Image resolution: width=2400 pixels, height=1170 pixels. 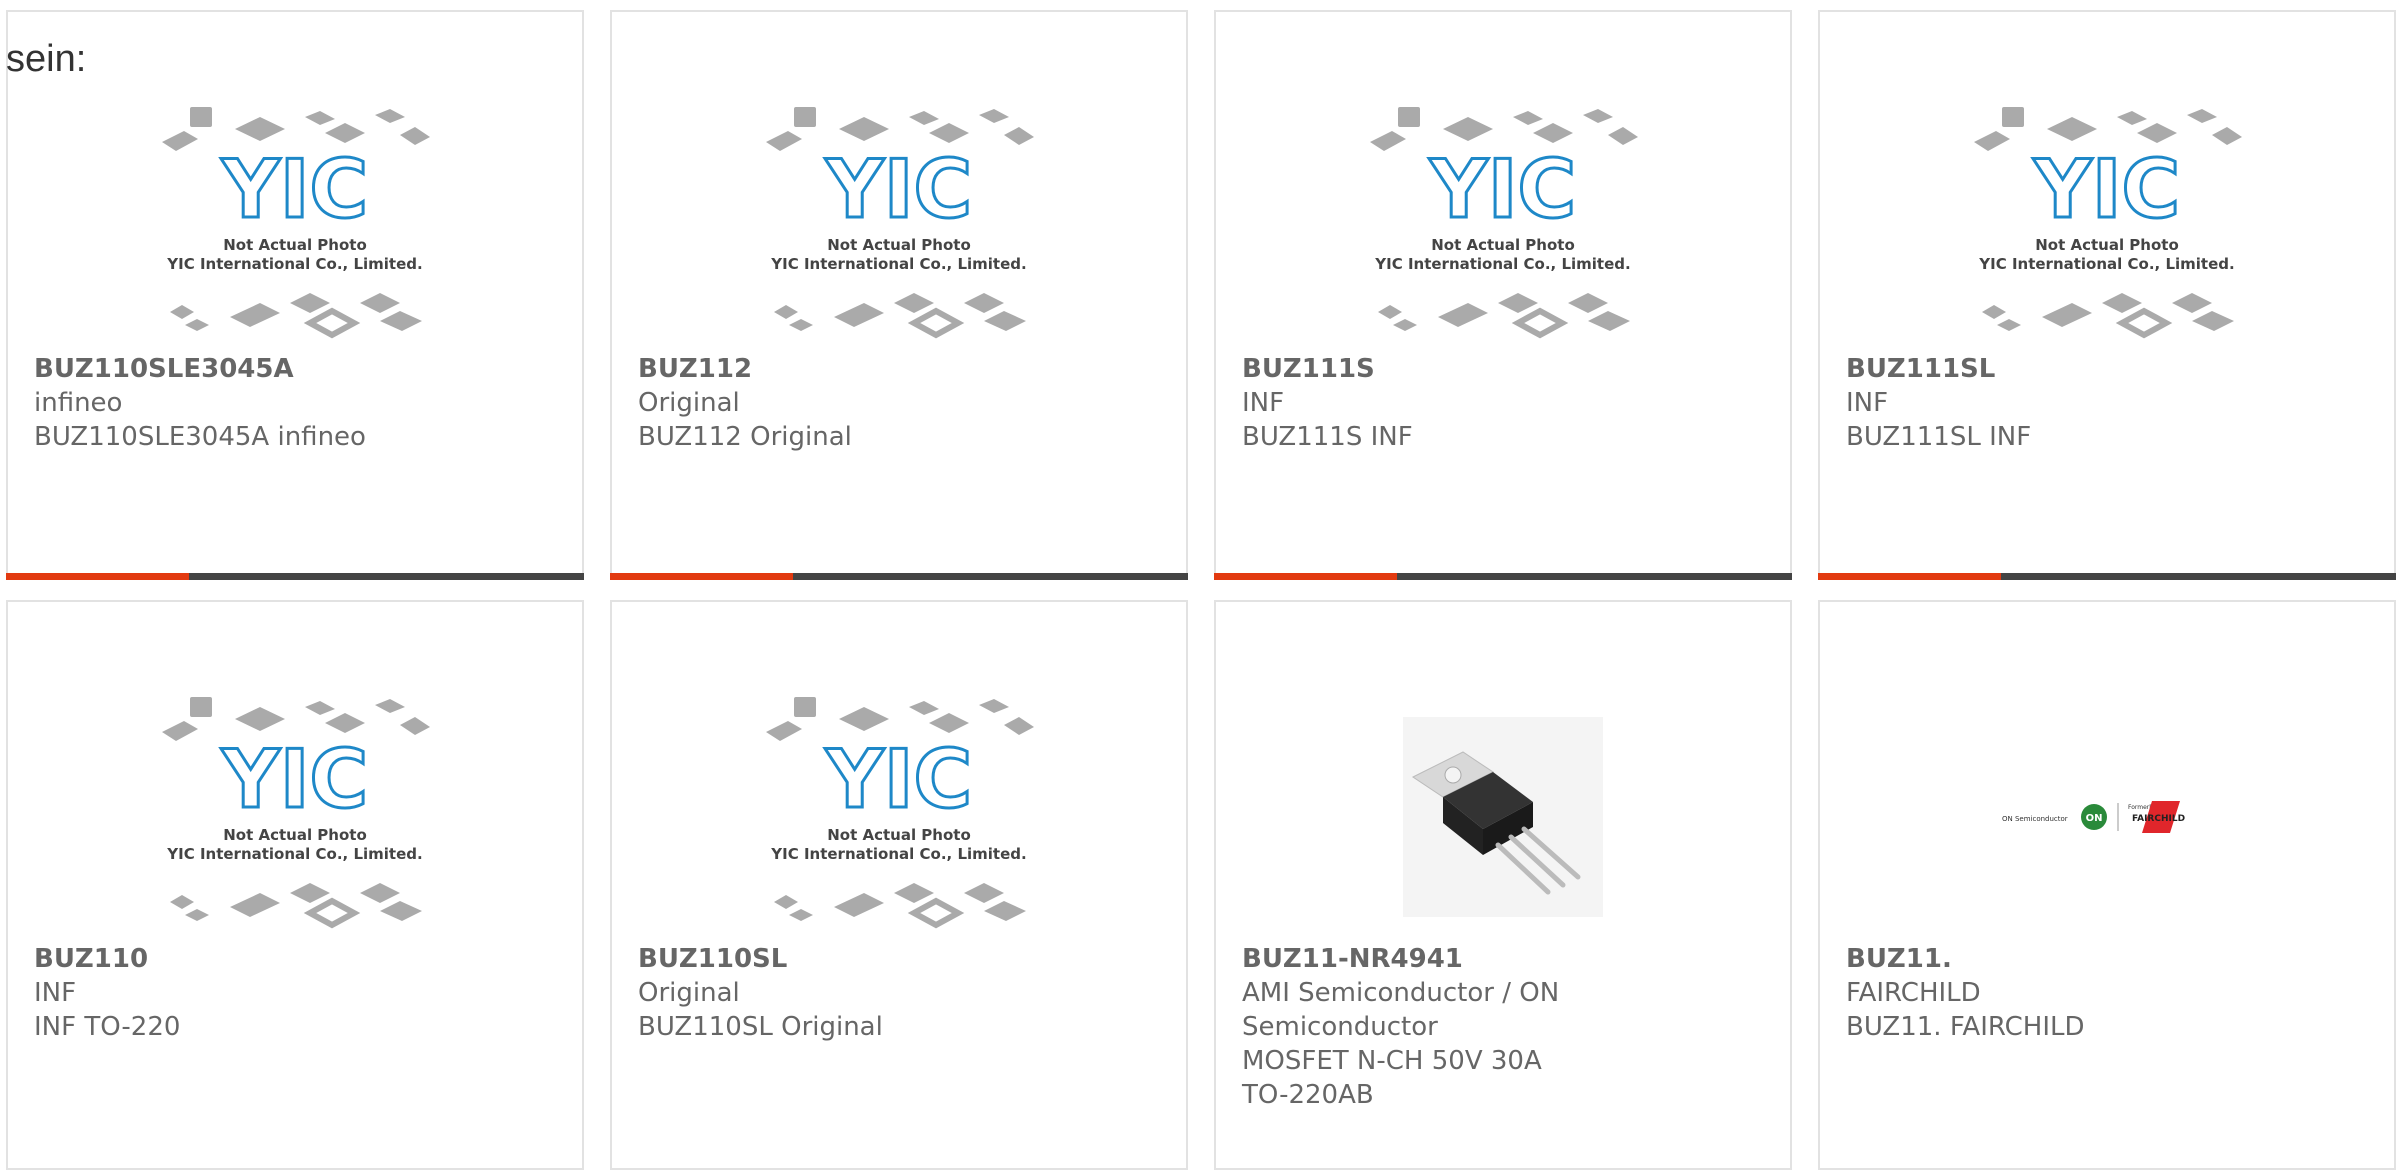 I want to click on part-number: BUZ111SL, so click(x=2016, y=369).